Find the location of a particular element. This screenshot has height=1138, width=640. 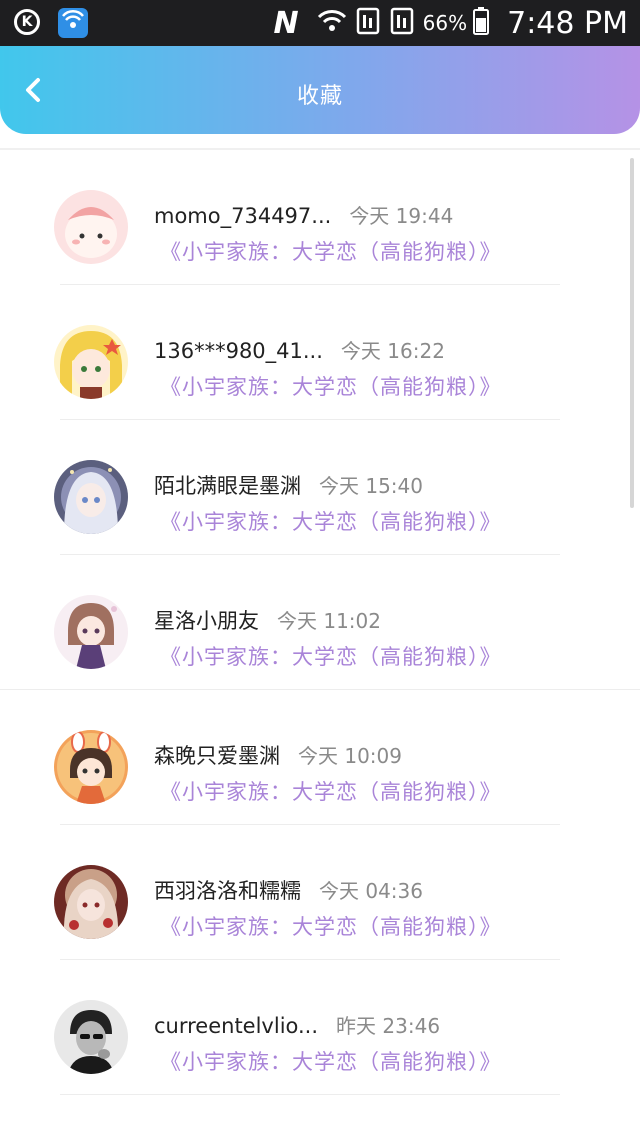

list-item: 森晚只爱墨渊 今天 10:09 《小宇家族：大学恋（高能狗粮）》 is located at coordinates (320, 757).